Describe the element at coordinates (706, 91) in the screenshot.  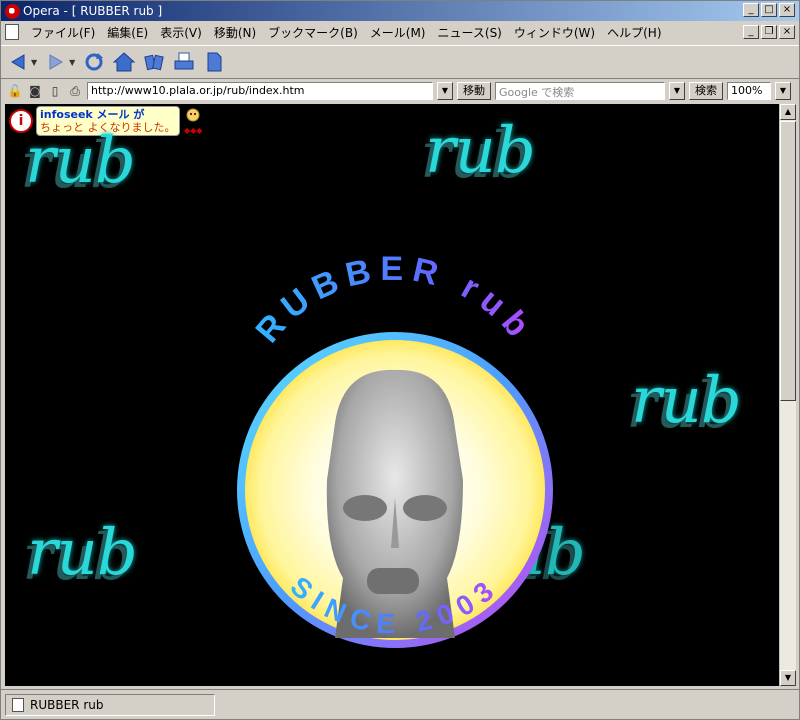
I see `search-button: 検索` at that location.